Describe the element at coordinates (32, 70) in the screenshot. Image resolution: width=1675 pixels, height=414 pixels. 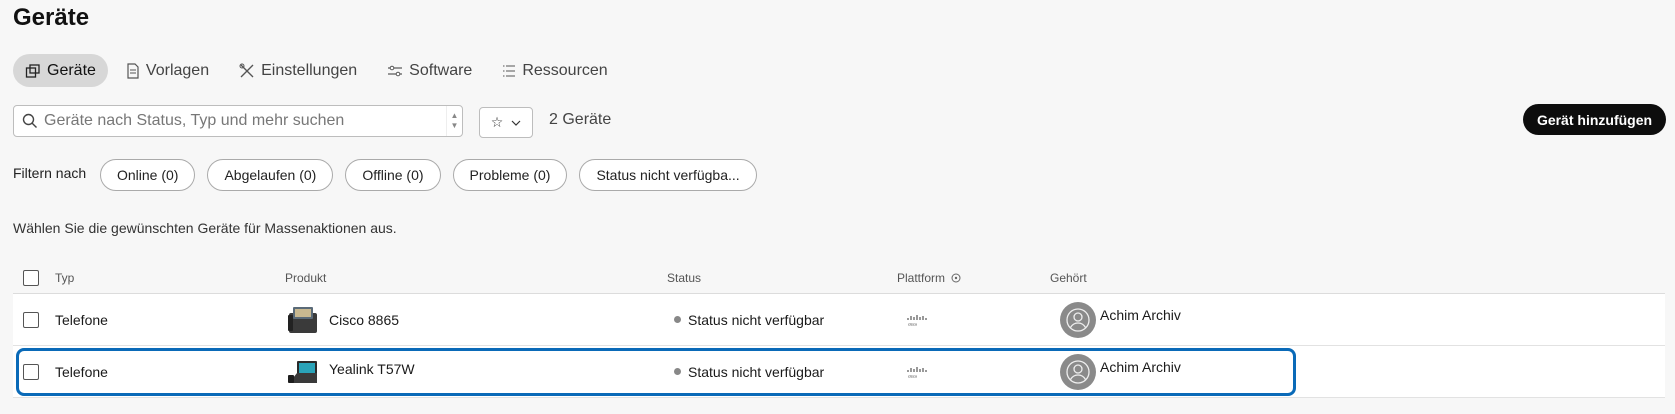
I see `devices-icon` at that location.